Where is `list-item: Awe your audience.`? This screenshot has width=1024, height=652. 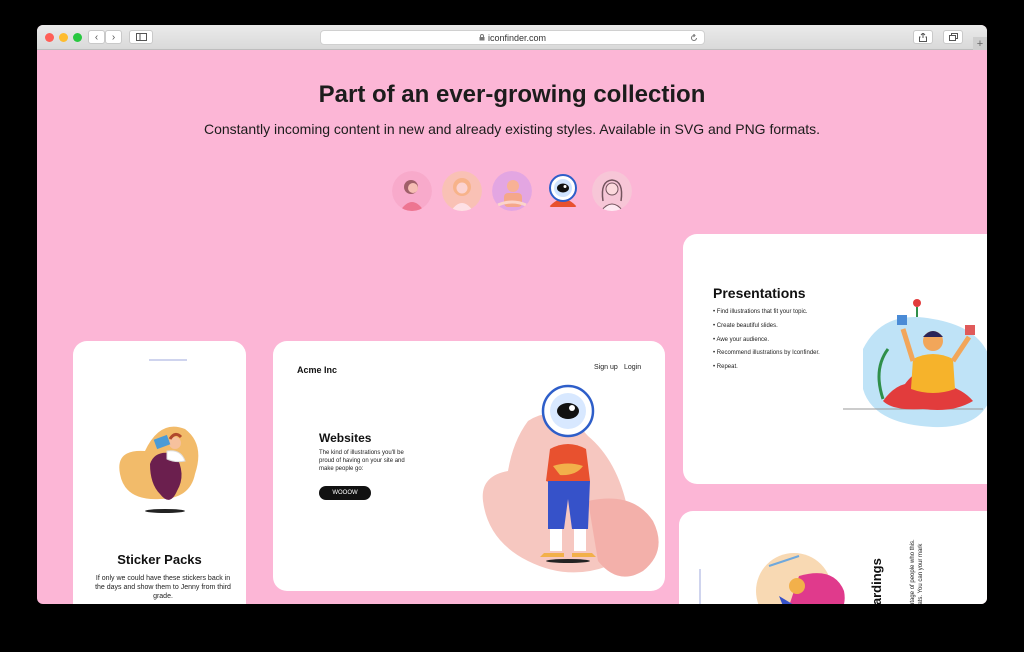
list-item: Awe your audience. is located at coordinates (766, 344).